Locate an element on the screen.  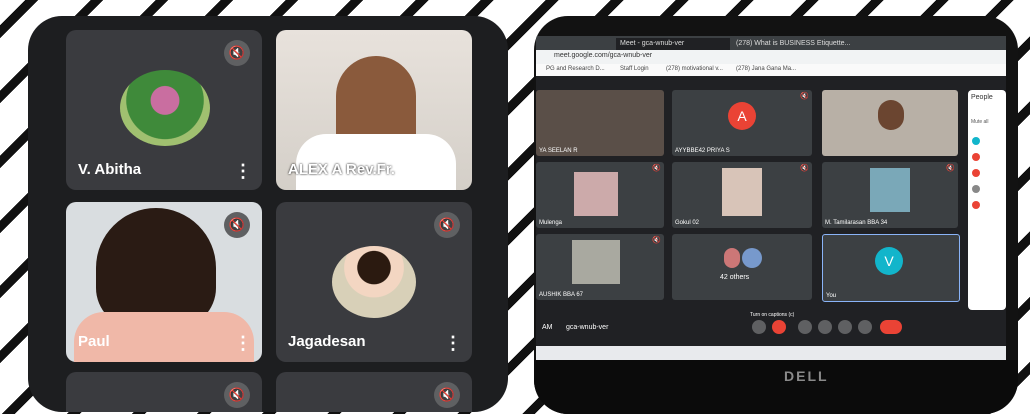
windows-taskbar is located at coordinates (771, 353).